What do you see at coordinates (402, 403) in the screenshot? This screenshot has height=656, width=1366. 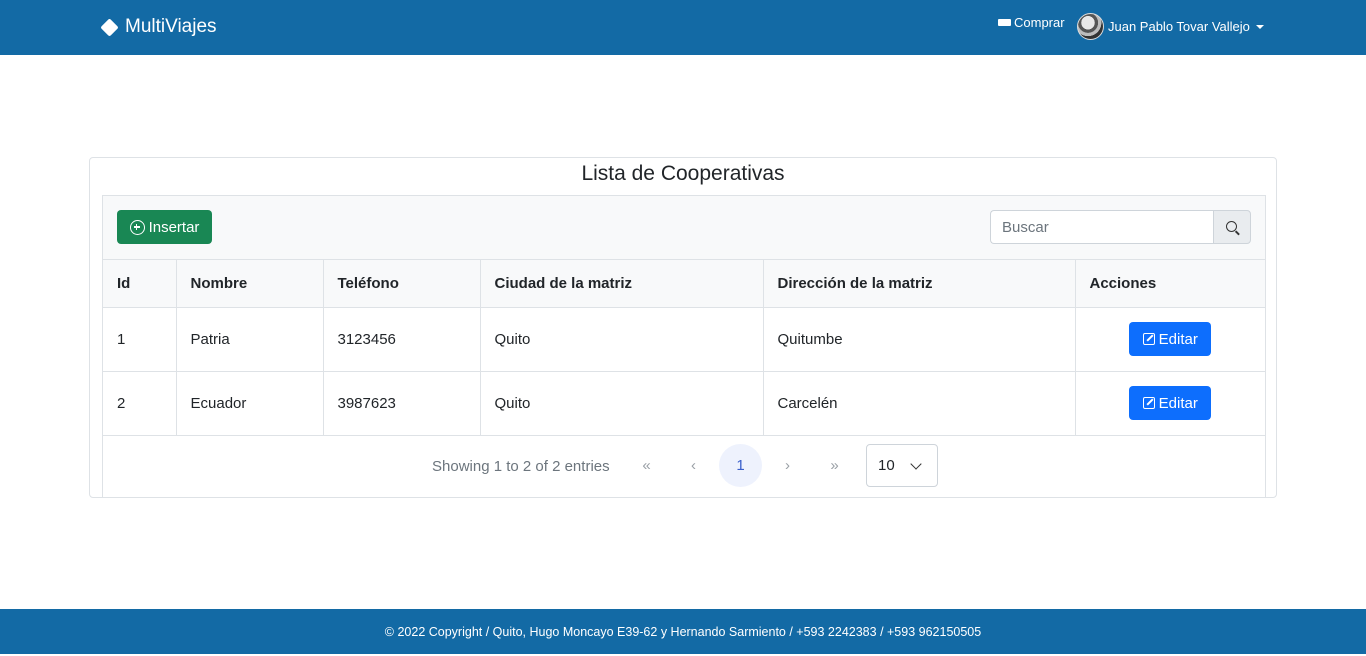 I see `cell-telefono: 3987623` at bounding box center [402, 403].